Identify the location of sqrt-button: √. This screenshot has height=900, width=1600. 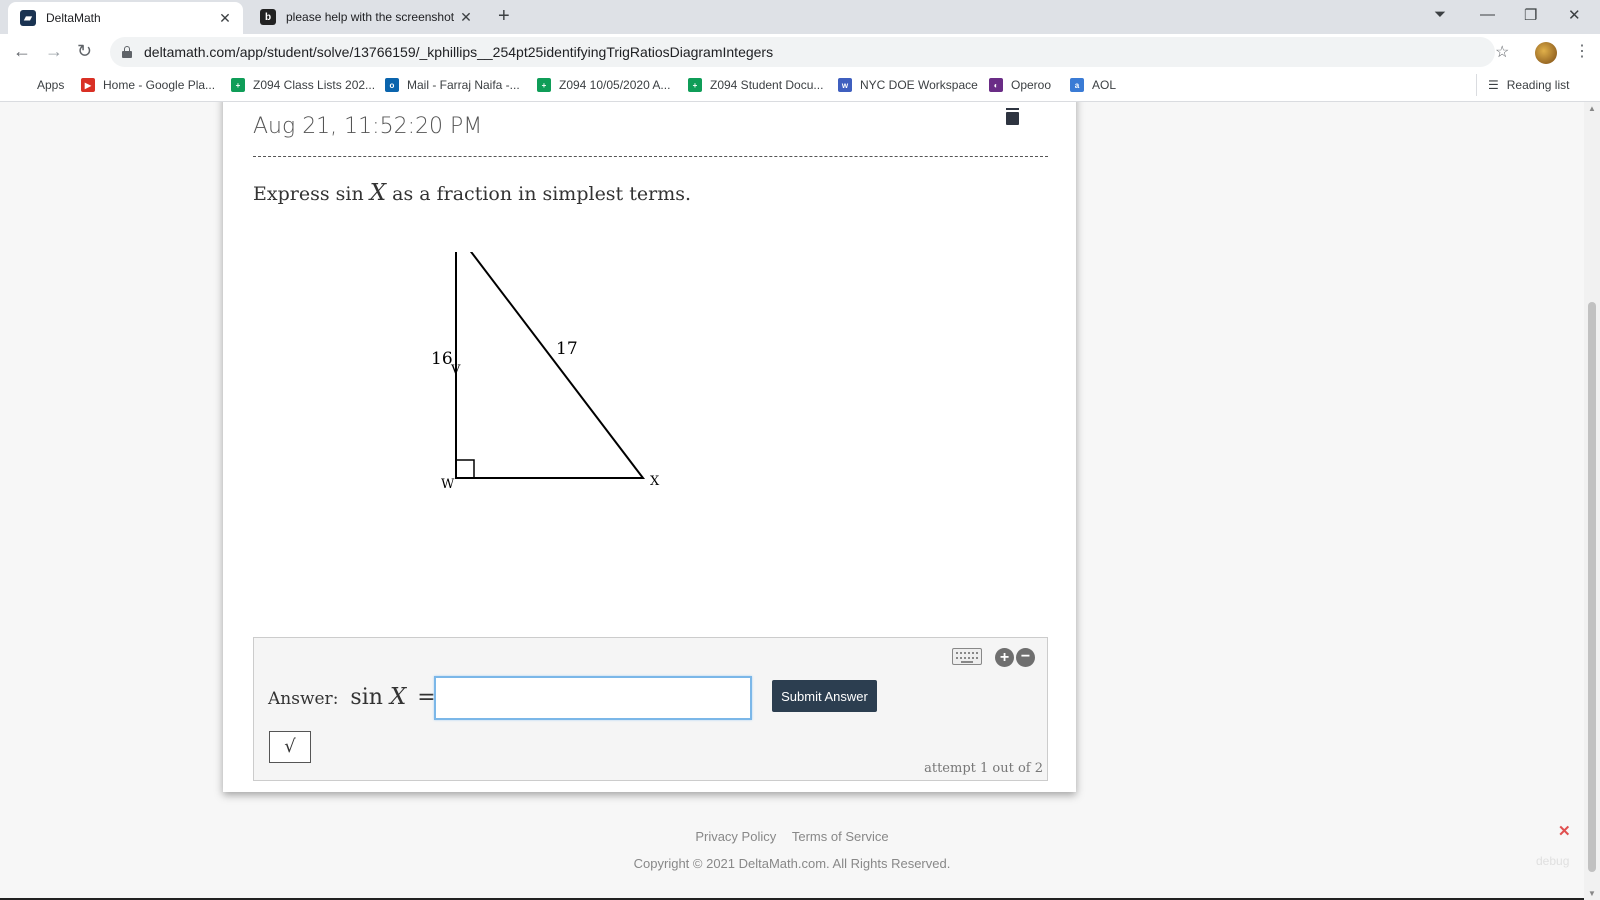
(290, 747).